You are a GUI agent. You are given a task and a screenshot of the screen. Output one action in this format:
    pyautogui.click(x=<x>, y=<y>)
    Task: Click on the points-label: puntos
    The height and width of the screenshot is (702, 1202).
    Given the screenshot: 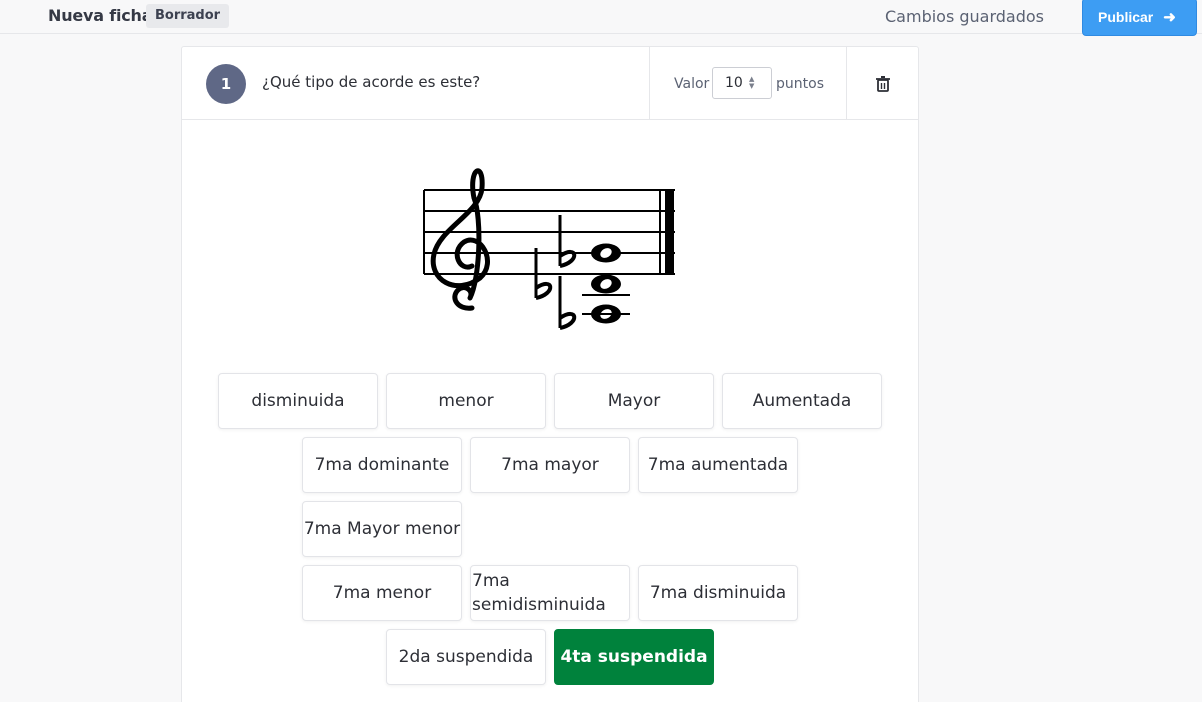 What is the action you would take?
    pyautogui.click(x=800, y=84)
    